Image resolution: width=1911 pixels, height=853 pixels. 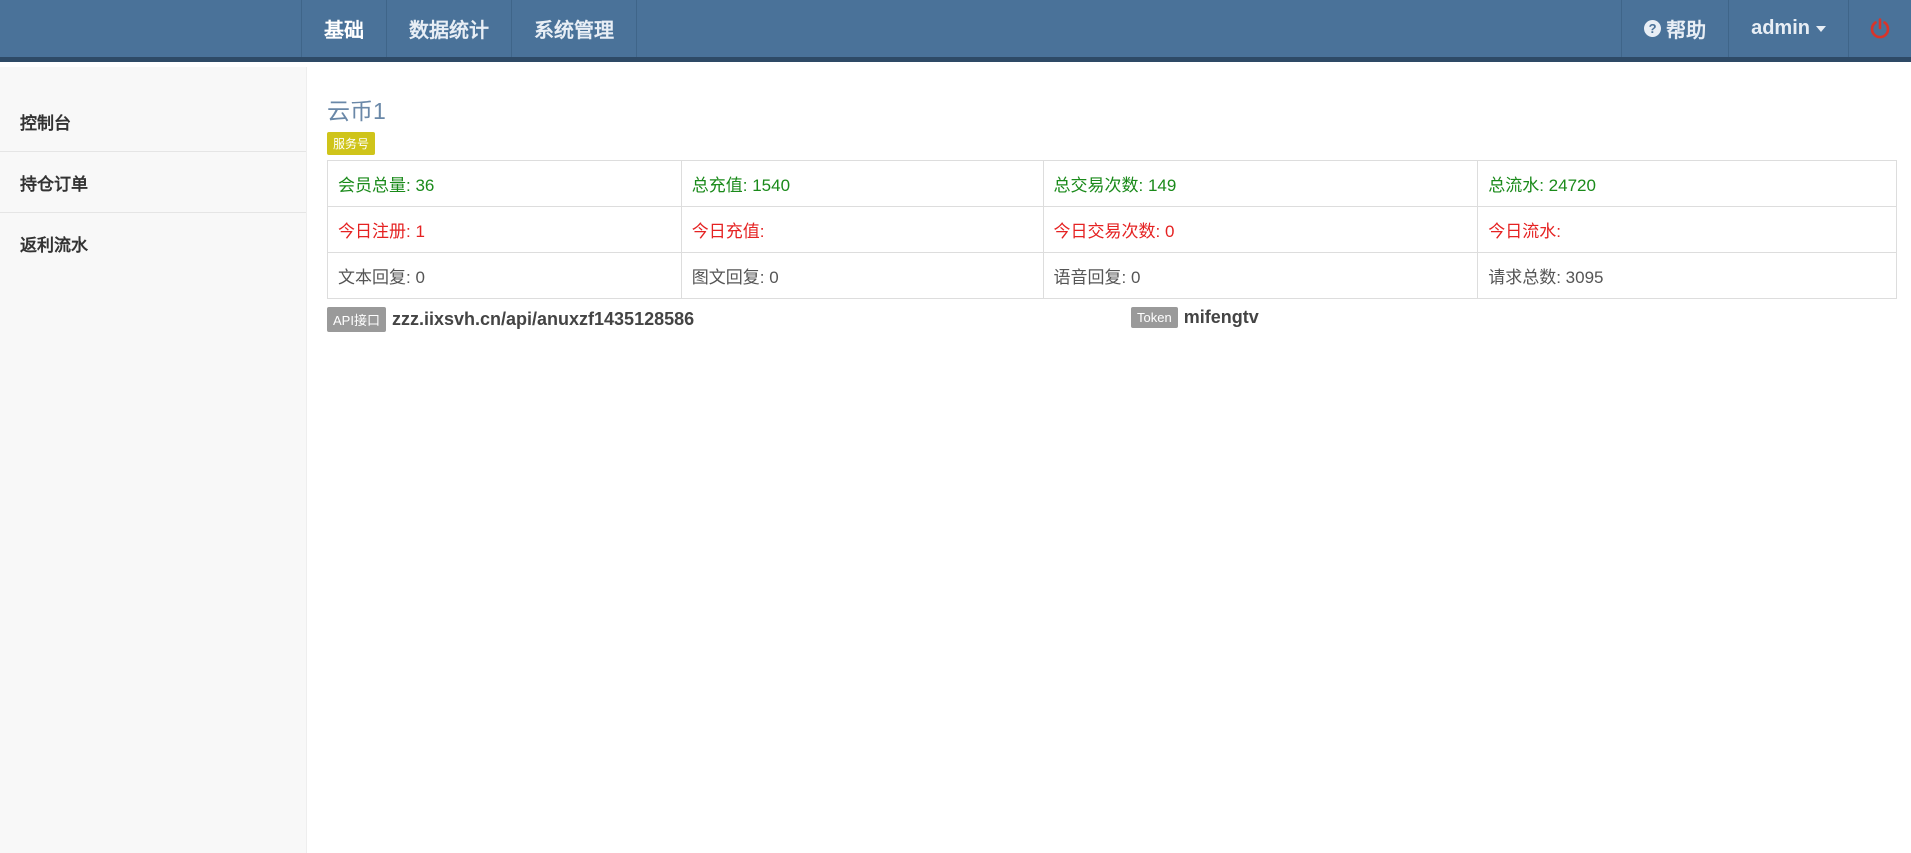 What do you see at coordinates (504, 183) in the screenshot?
I see `stat-total-members: 会员总量: 36` at bounding box center [504, 183].